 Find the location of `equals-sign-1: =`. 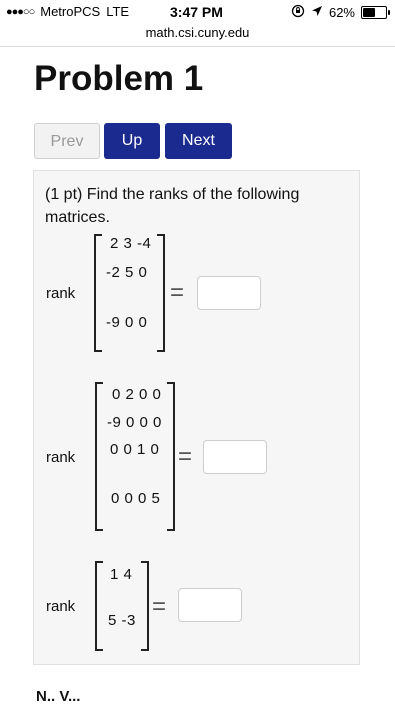

equals-sign-1: = is located at coordinates (177, 292).